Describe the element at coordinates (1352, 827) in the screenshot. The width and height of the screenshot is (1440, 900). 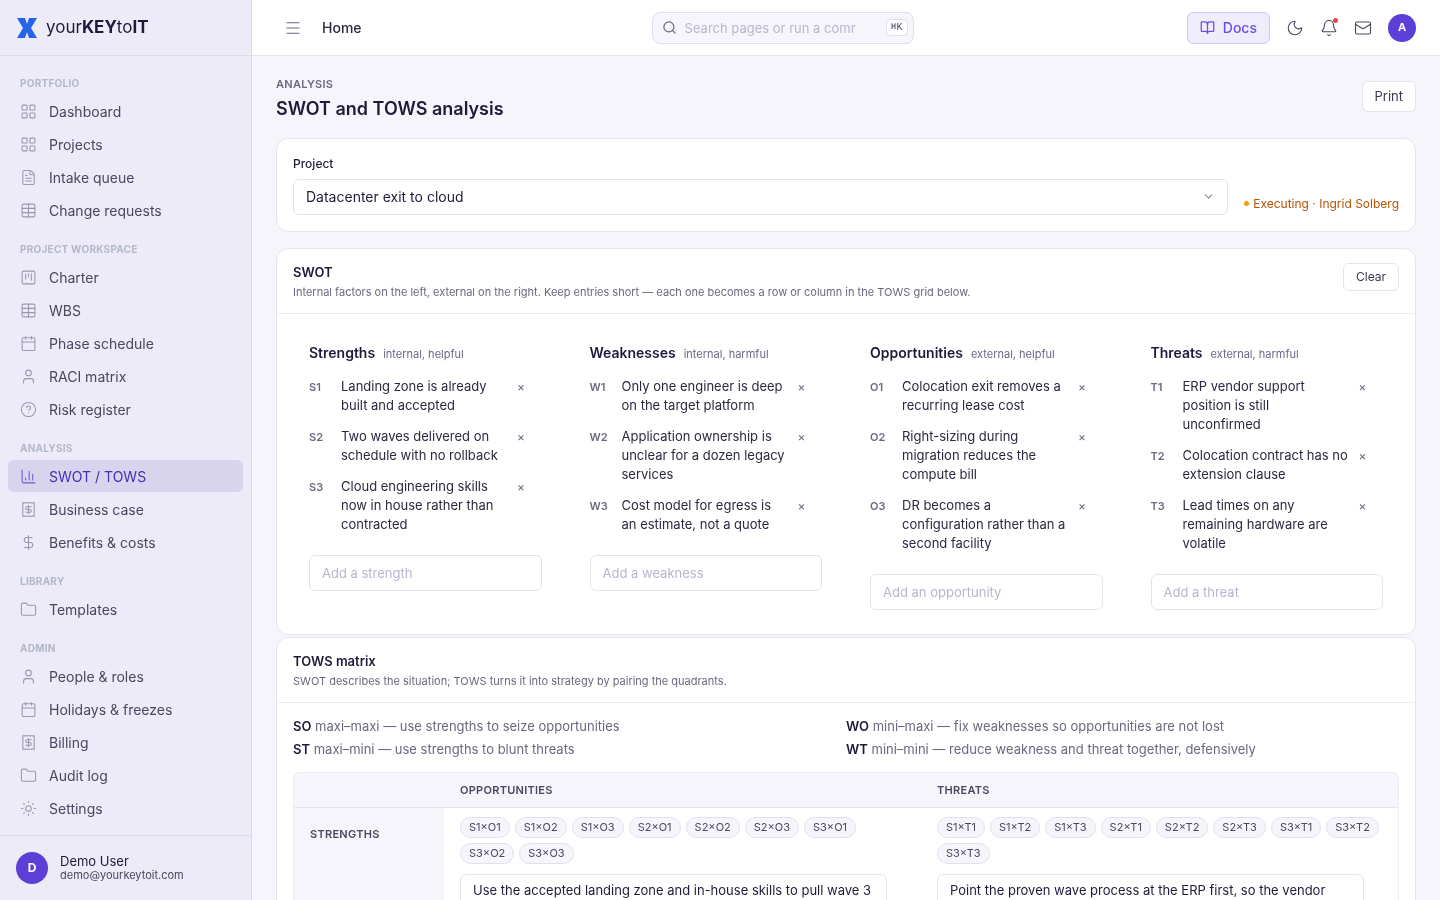
I see `pair-chip: S3×T2` at that location.